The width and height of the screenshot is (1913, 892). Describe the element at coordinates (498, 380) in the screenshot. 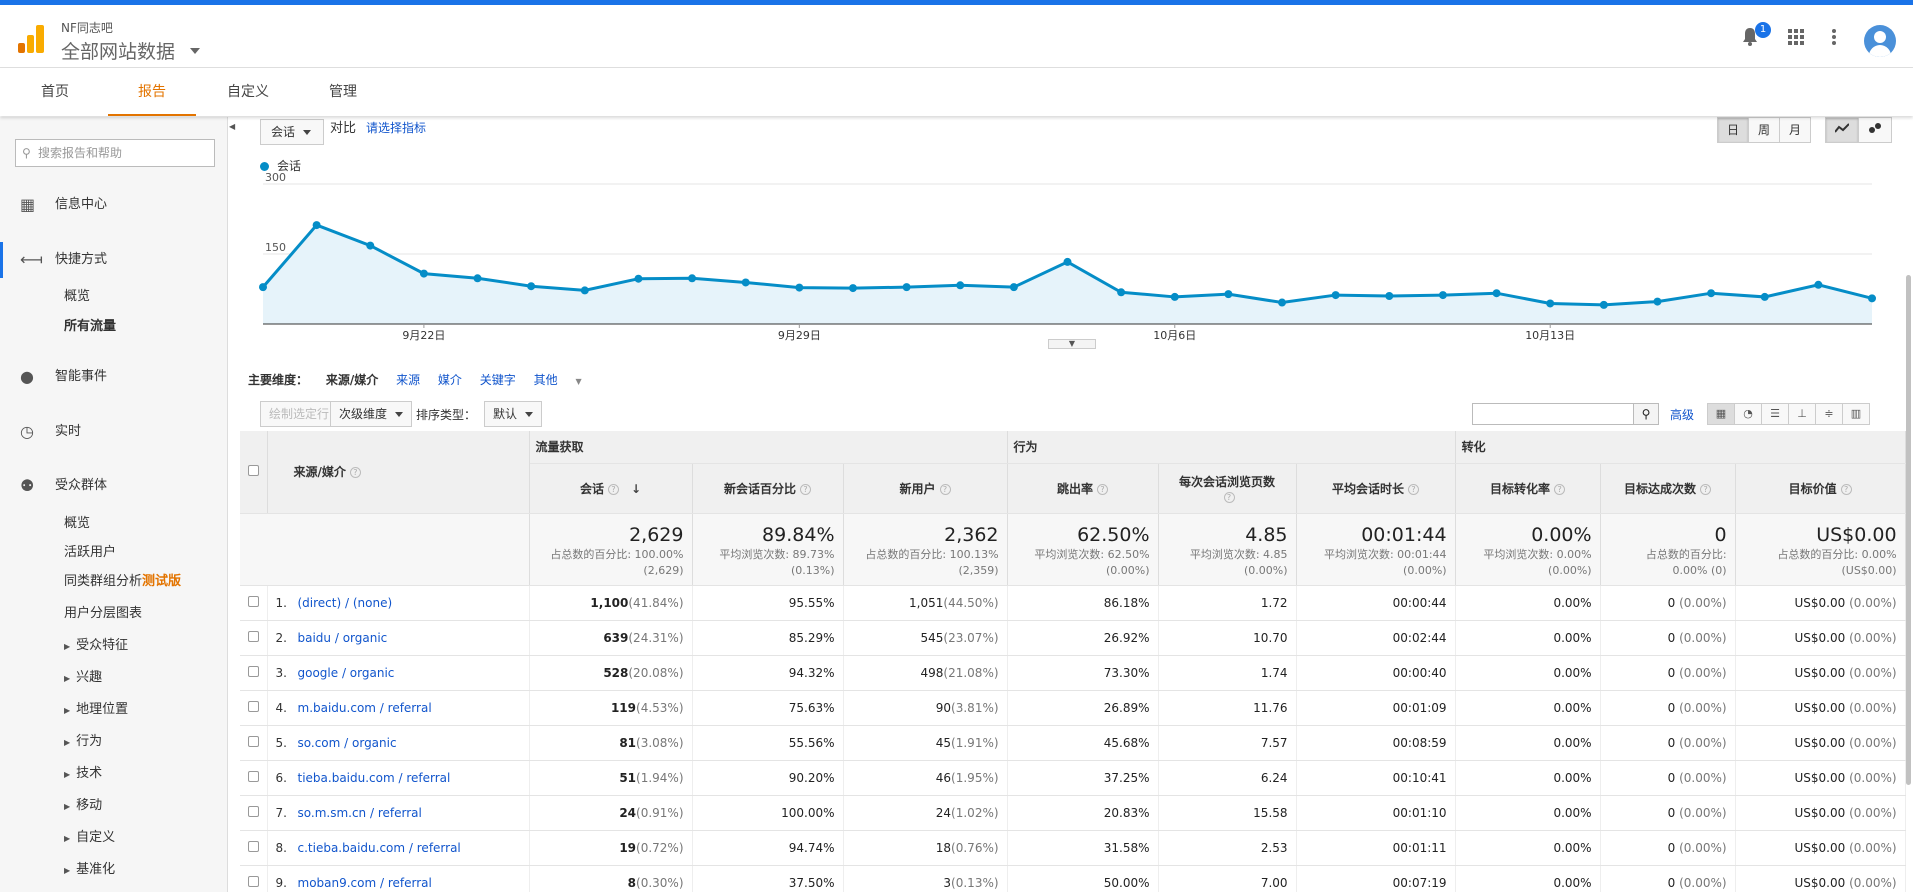

I see `dimension-keyword: 关键字` at that location.